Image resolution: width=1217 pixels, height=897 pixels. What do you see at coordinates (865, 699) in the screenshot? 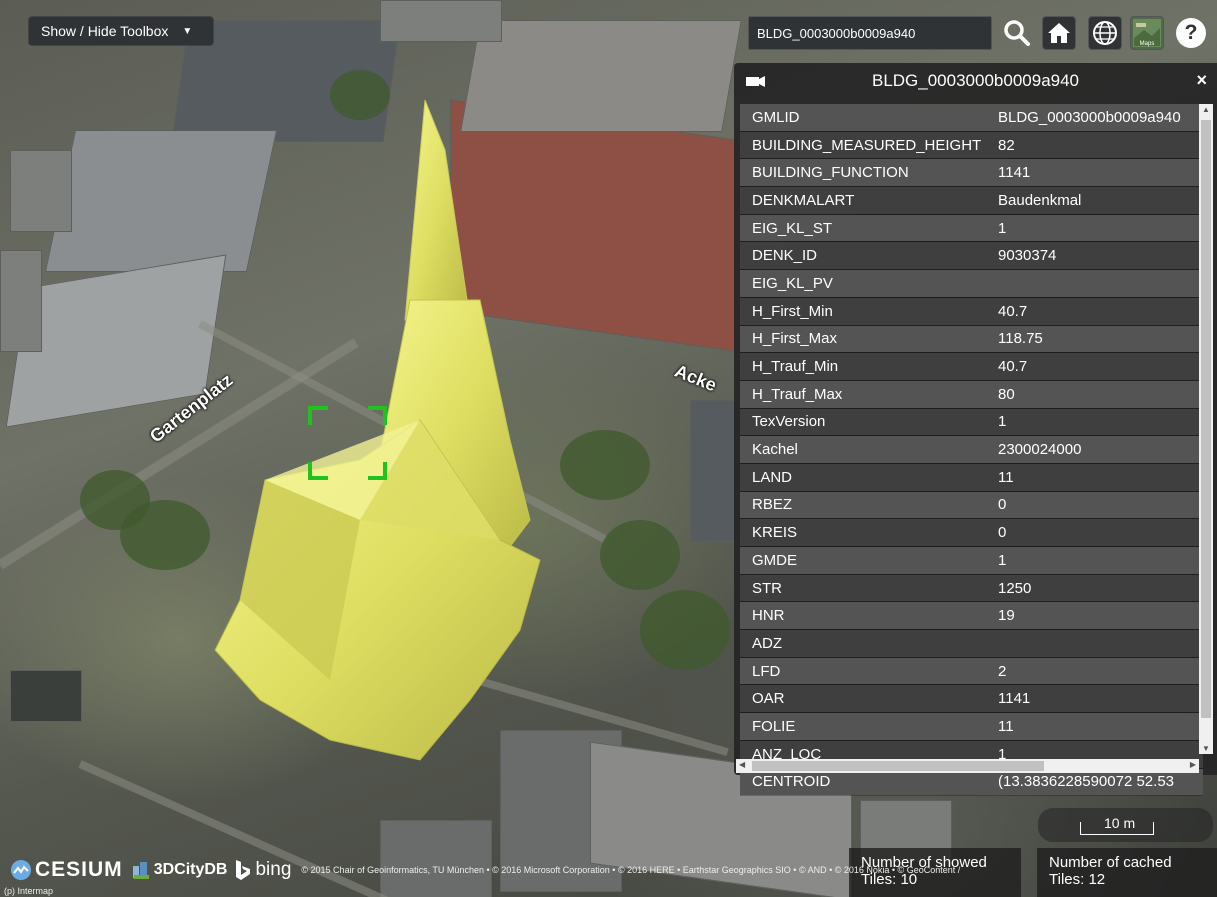
I see `attribute-key: OAR` at bounding box center [865, 699].